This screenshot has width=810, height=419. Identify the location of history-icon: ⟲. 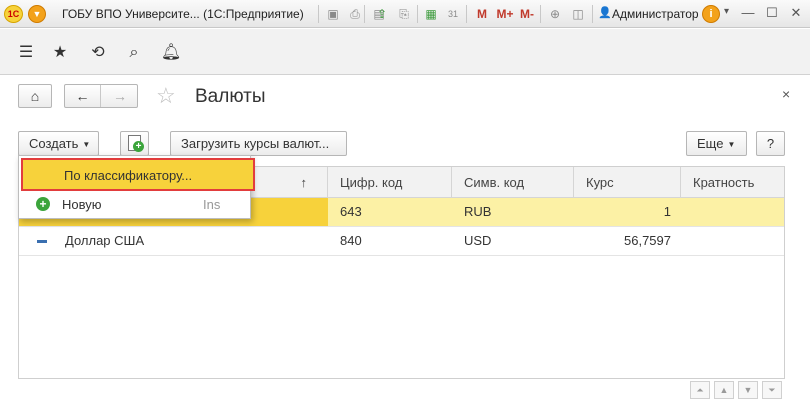
(98, 53).